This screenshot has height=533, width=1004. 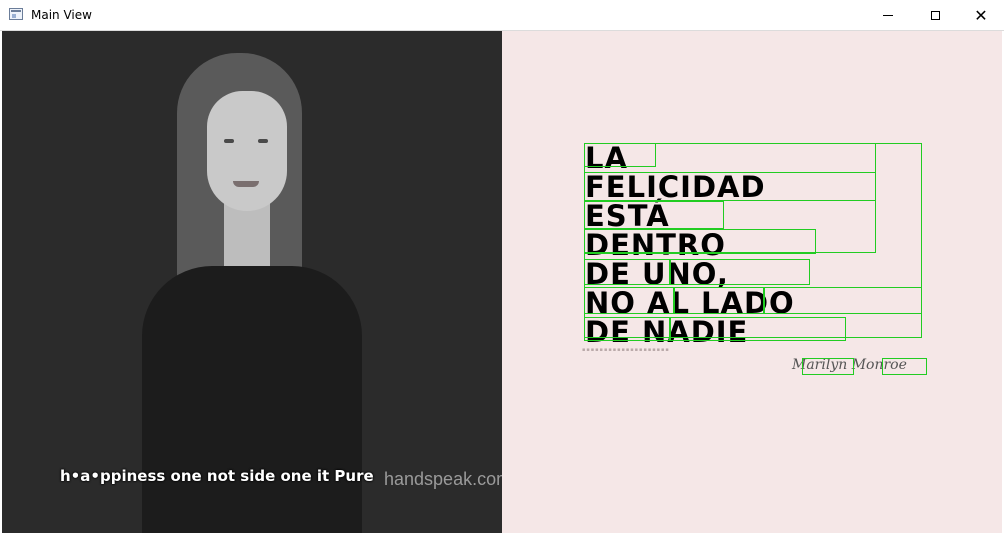 What do you see at coordinates (61, 15) in the screenshot?
I see `window-title: Main View` at bounding box center [61, 15].